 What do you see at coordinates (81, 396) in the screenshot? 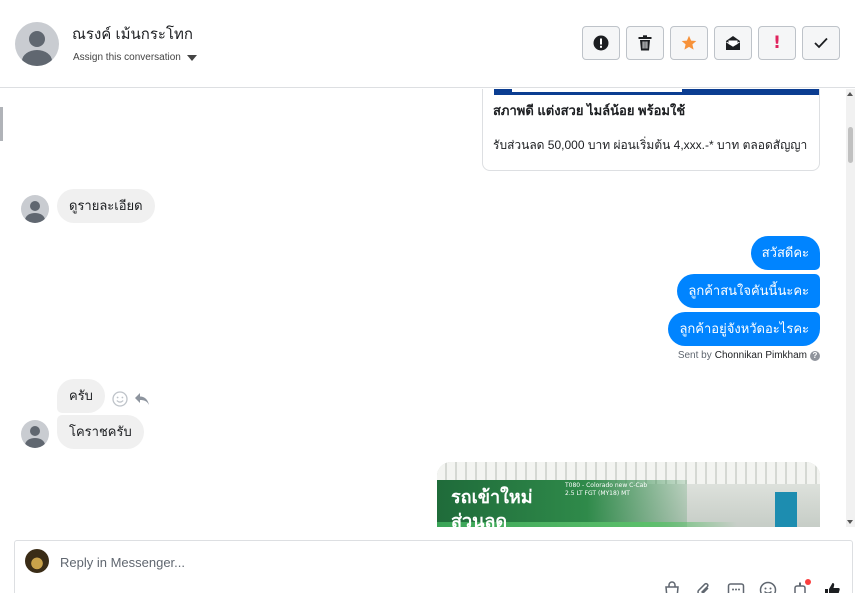
I see `incoming-message: ครับ` at bounding box center [81, 396].